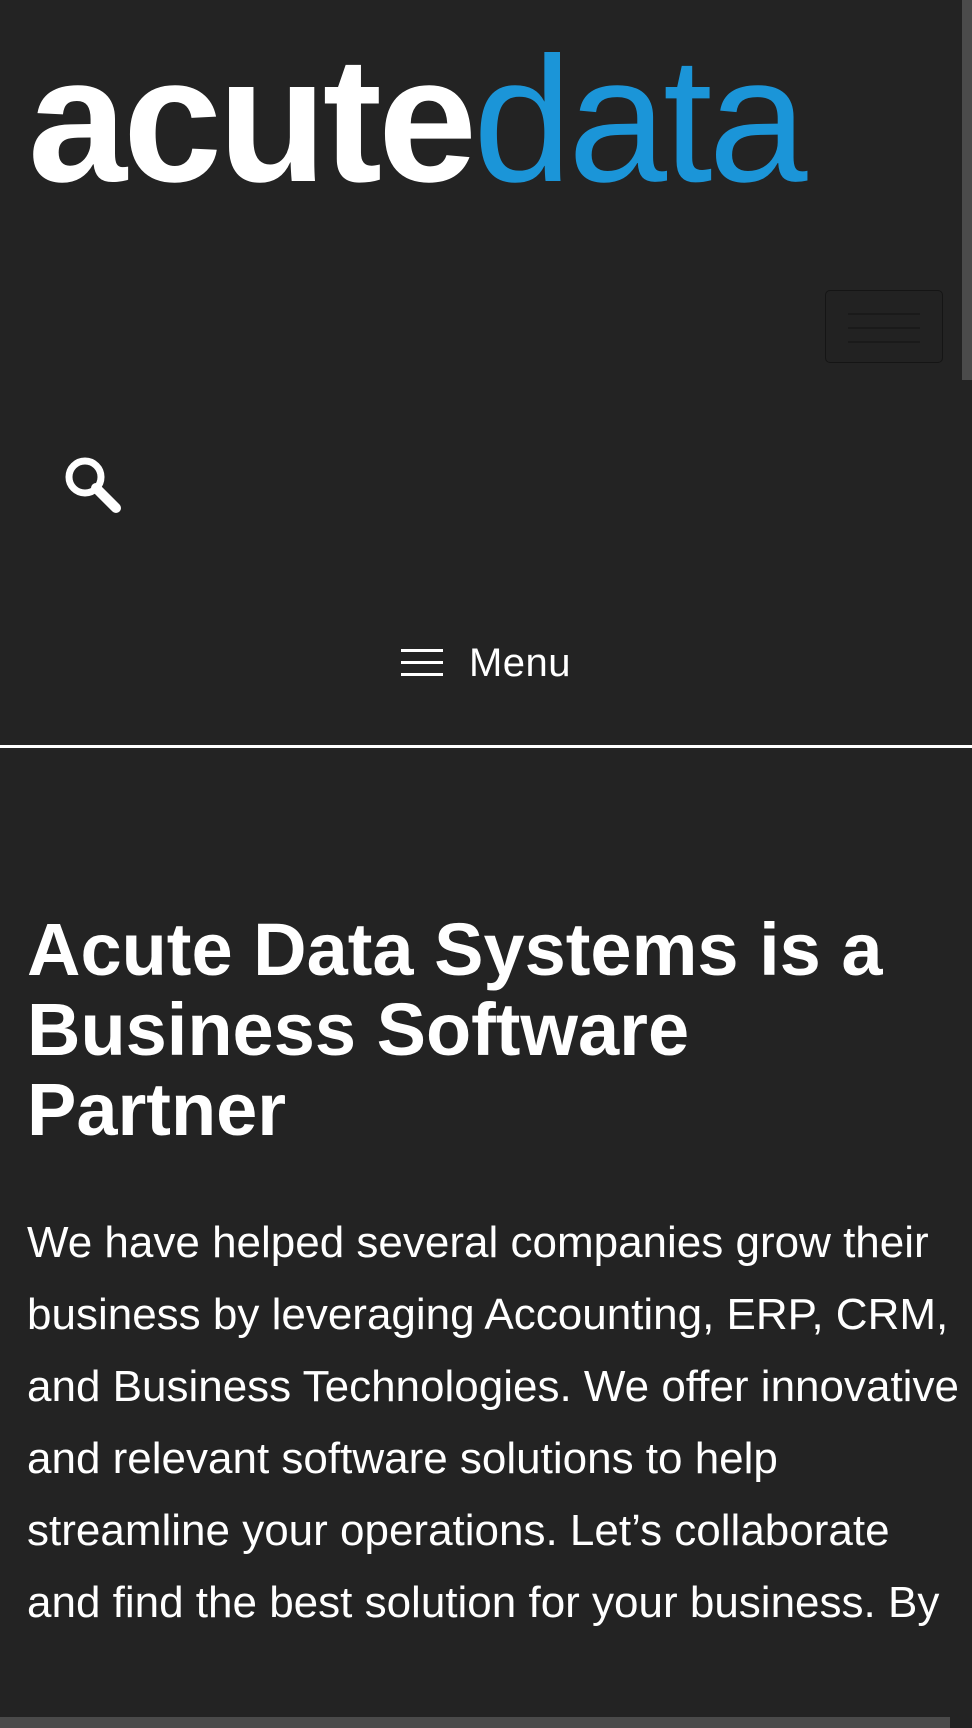 The image size is (972, 1728). I want to click on search-icon, so click(93, 485).